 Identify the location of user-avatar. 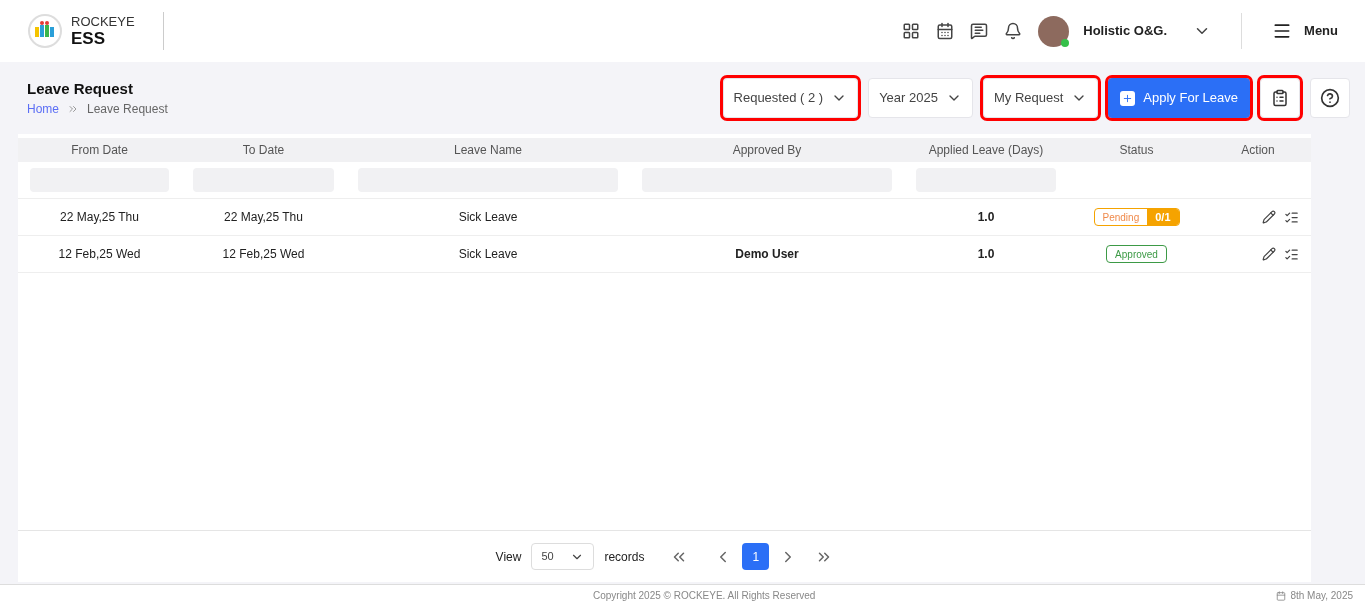
(1054, 31).